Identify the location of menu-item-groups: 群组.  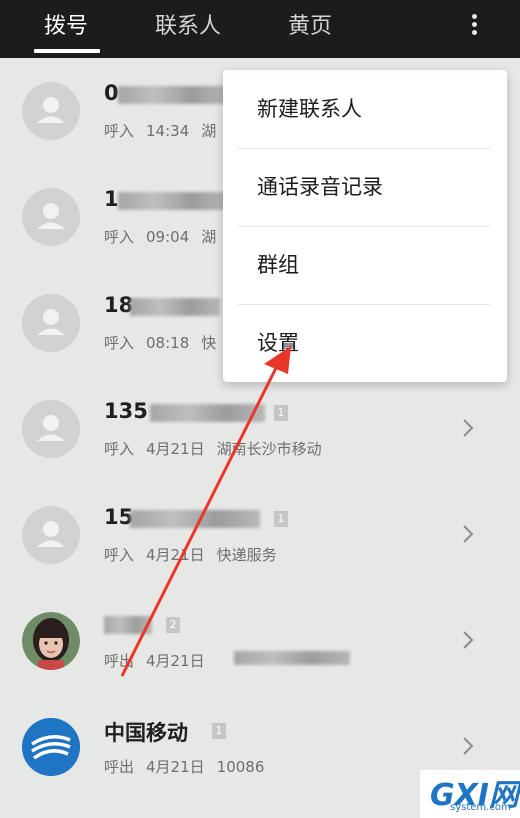
(365, 265).